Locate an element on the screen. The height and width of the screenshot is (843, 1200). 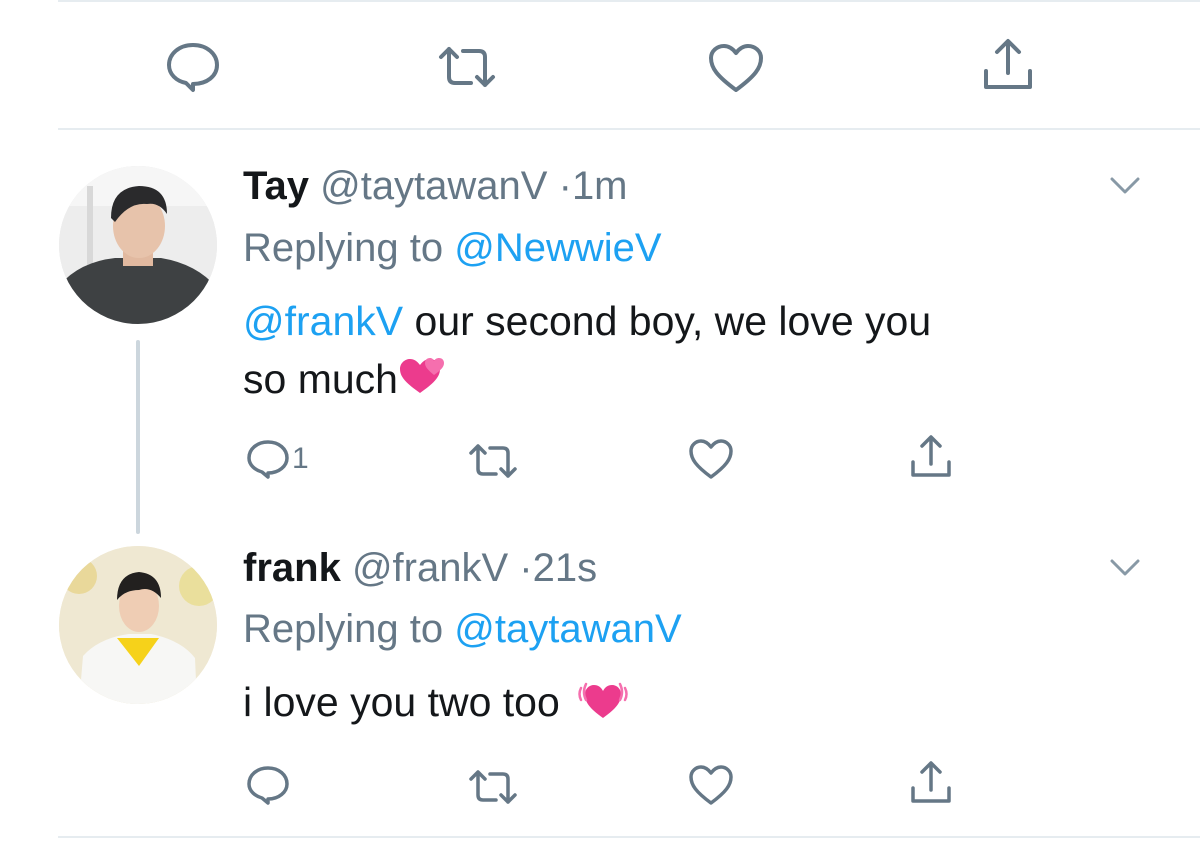
reply-count: 1 is located at coordinates (300, 458).